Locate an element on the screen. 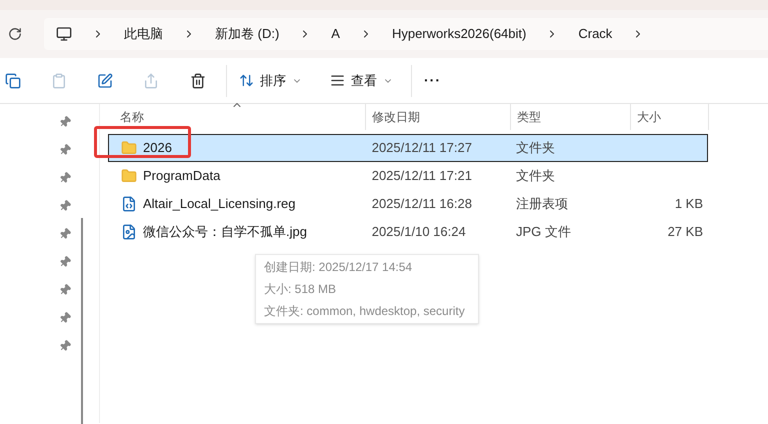 The image size is (768, 424). file-name: ProgramData is located at coordinates (181, 176).